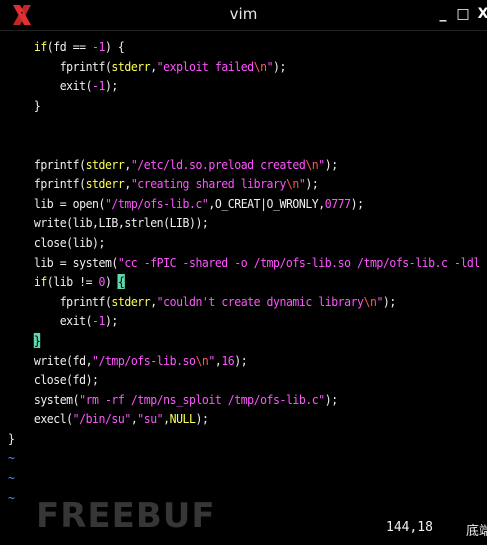 The width and height of the screenshot is (487, 545). Describe the element at coordinates (114, 46) in the screenshot. I see `code-token: ) {` at that location.